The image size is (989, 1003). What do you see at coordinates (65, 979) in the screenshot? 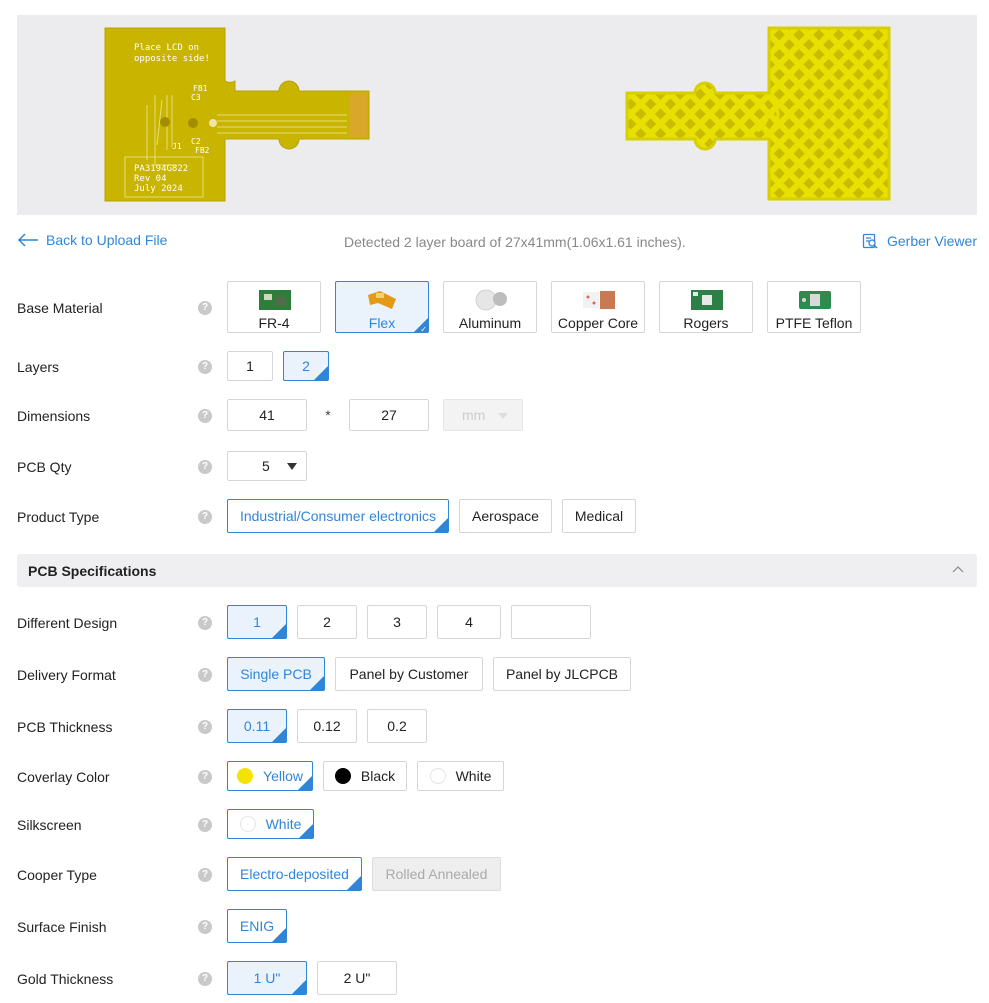
I see `gold-thickness-label: Gold Thickness` at bounding box center [65, 979].